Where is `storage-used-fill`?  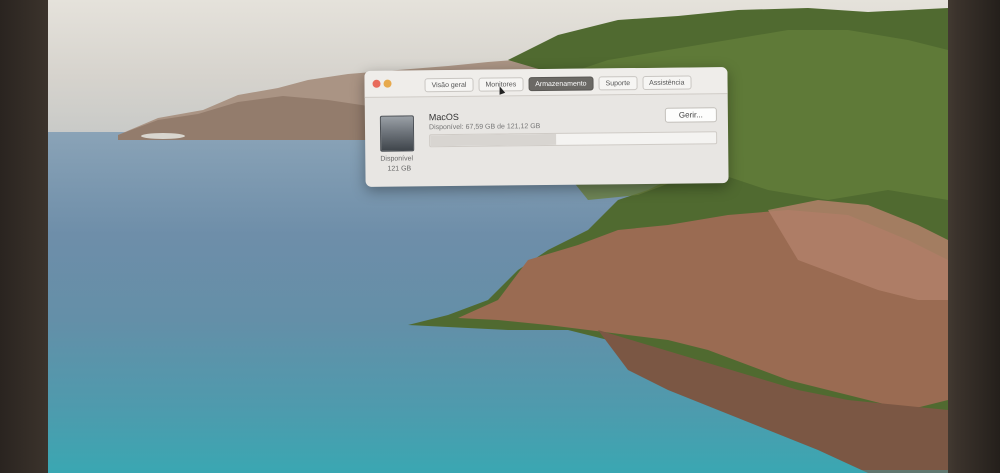 storage-used-fill is located at coordinates (493, 140).